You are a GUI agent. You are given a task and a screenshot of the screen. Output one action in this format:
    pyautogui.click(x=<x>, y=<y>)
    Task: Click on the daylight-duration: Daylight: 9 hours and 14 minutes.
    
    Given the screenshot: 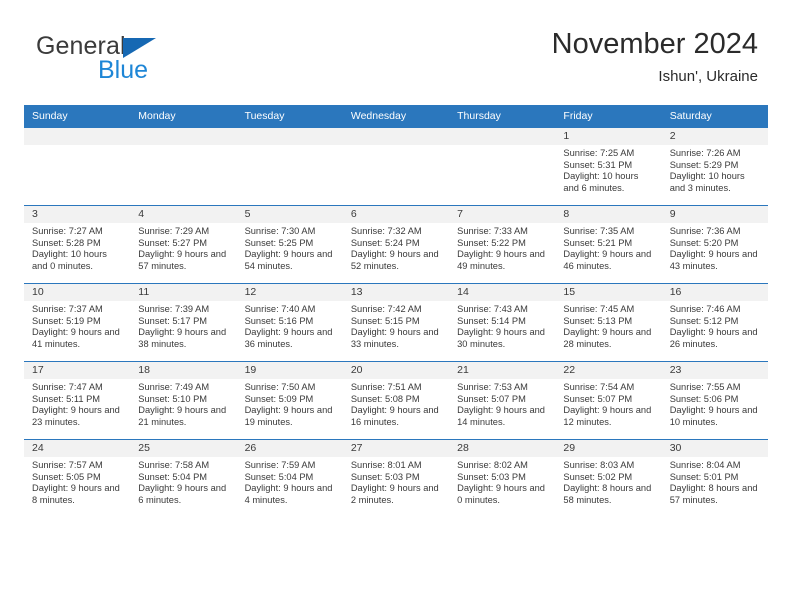 What is the action you would take?
    pyautogui.click(x=501, y=416)
    